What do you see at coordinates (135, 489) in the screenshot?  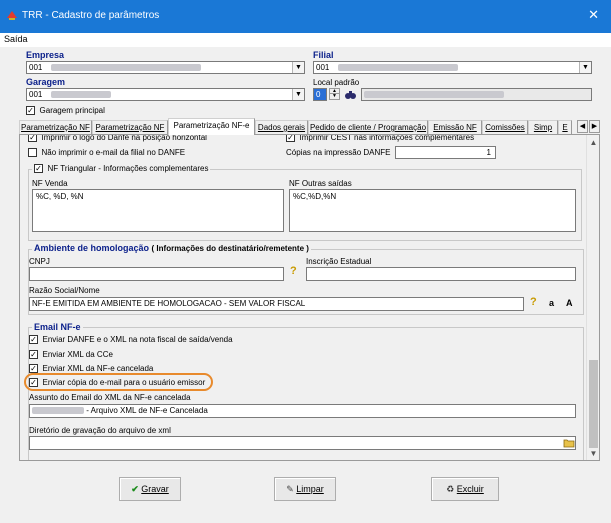 I see `checkmark-icon: ✔` at bounding box center [135, 489].